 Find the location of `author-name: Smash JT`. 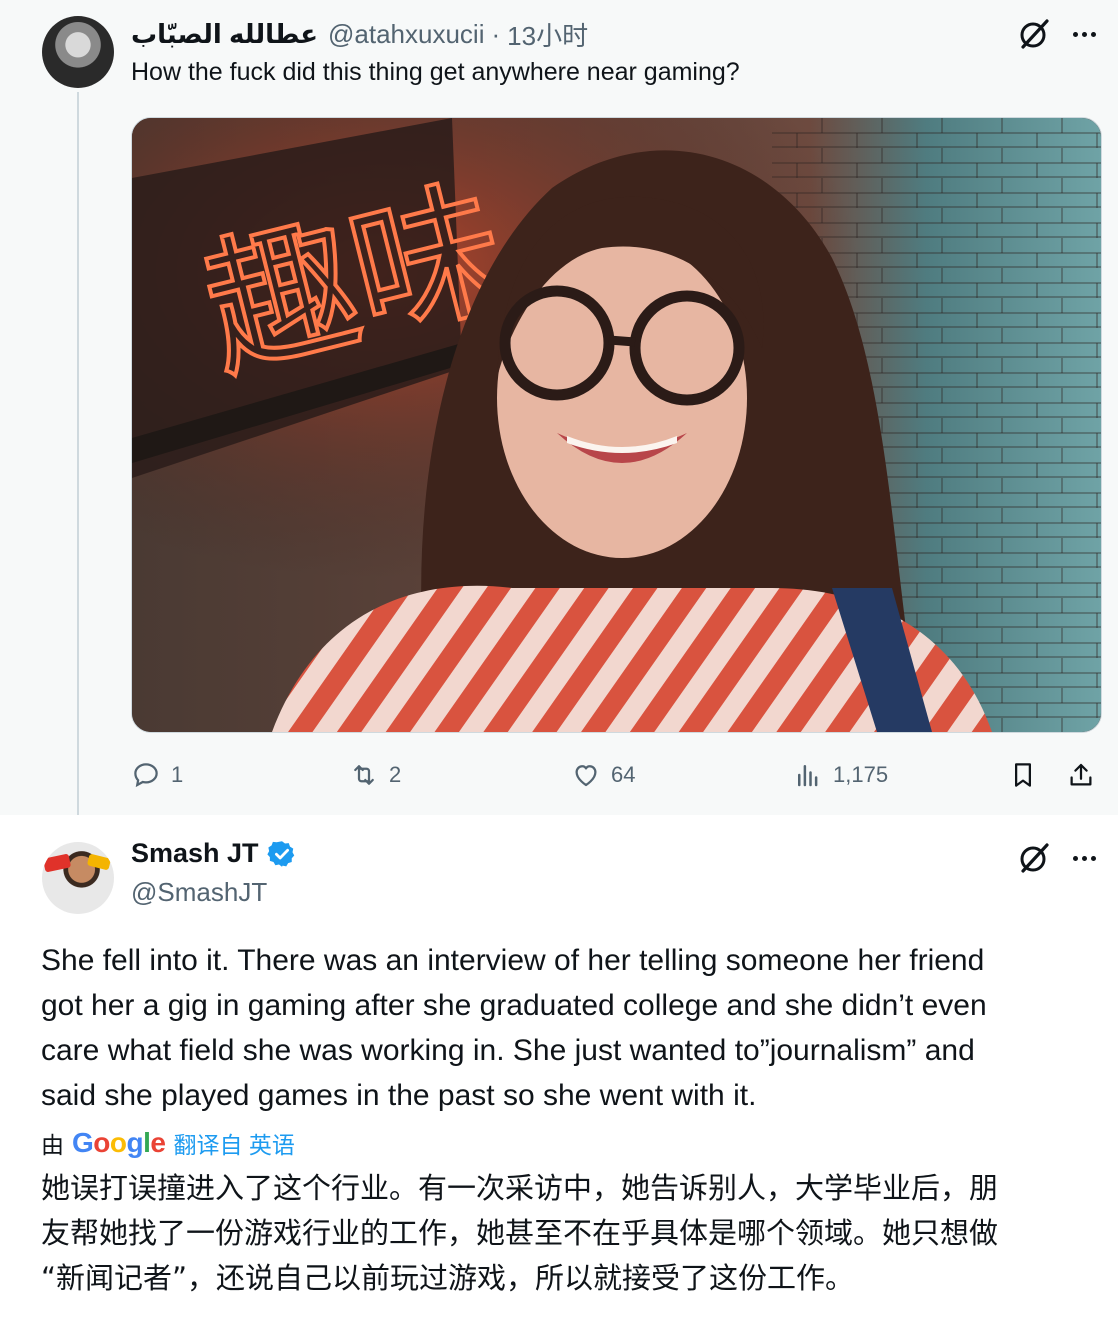

author-name: Smash JT is located at coordinates (195, 853).